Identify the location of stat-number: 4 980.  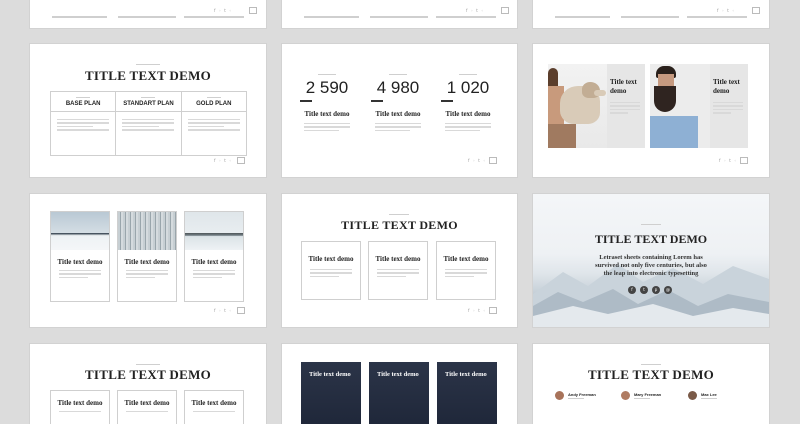
(398, 87).